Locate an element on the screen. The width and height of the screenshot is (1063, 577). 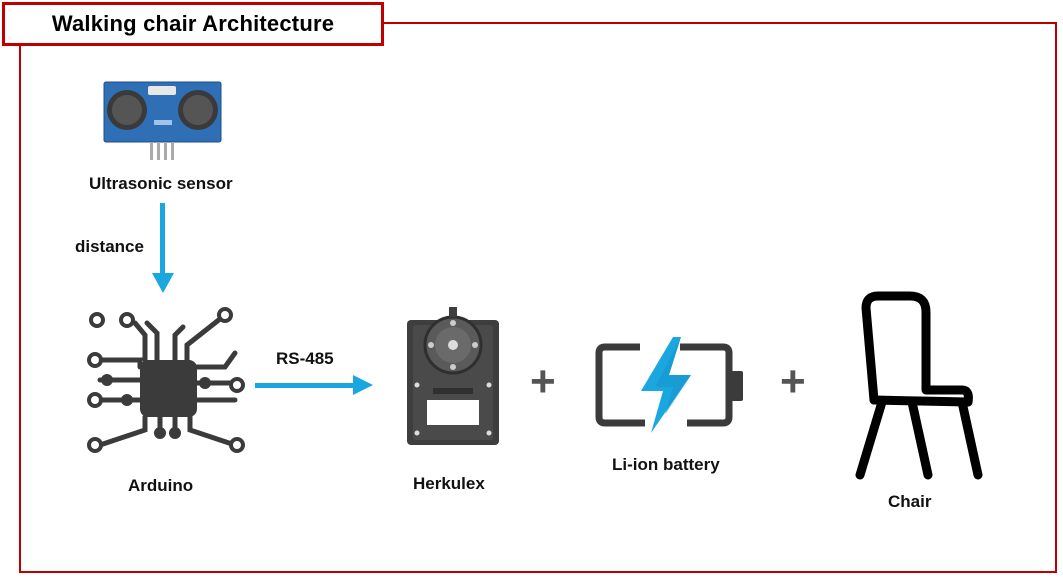
page-title: Walking chair Architecture is located at coordinates (193, 23).